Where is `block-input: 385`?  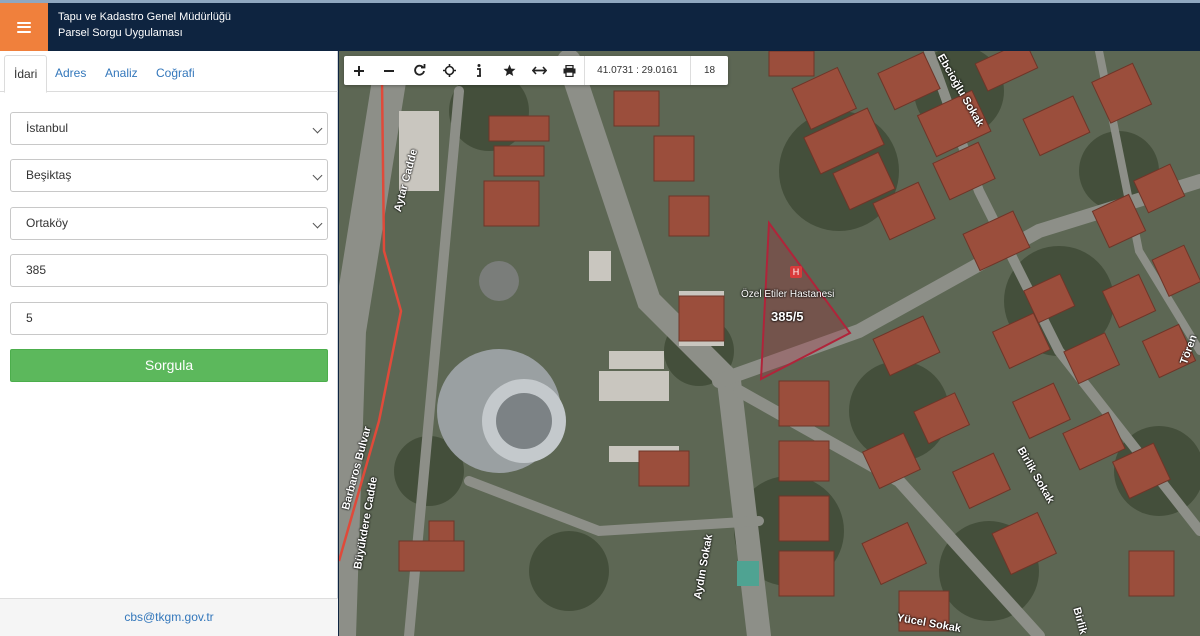 block-input: 385 is located at coordinates (169, 270).